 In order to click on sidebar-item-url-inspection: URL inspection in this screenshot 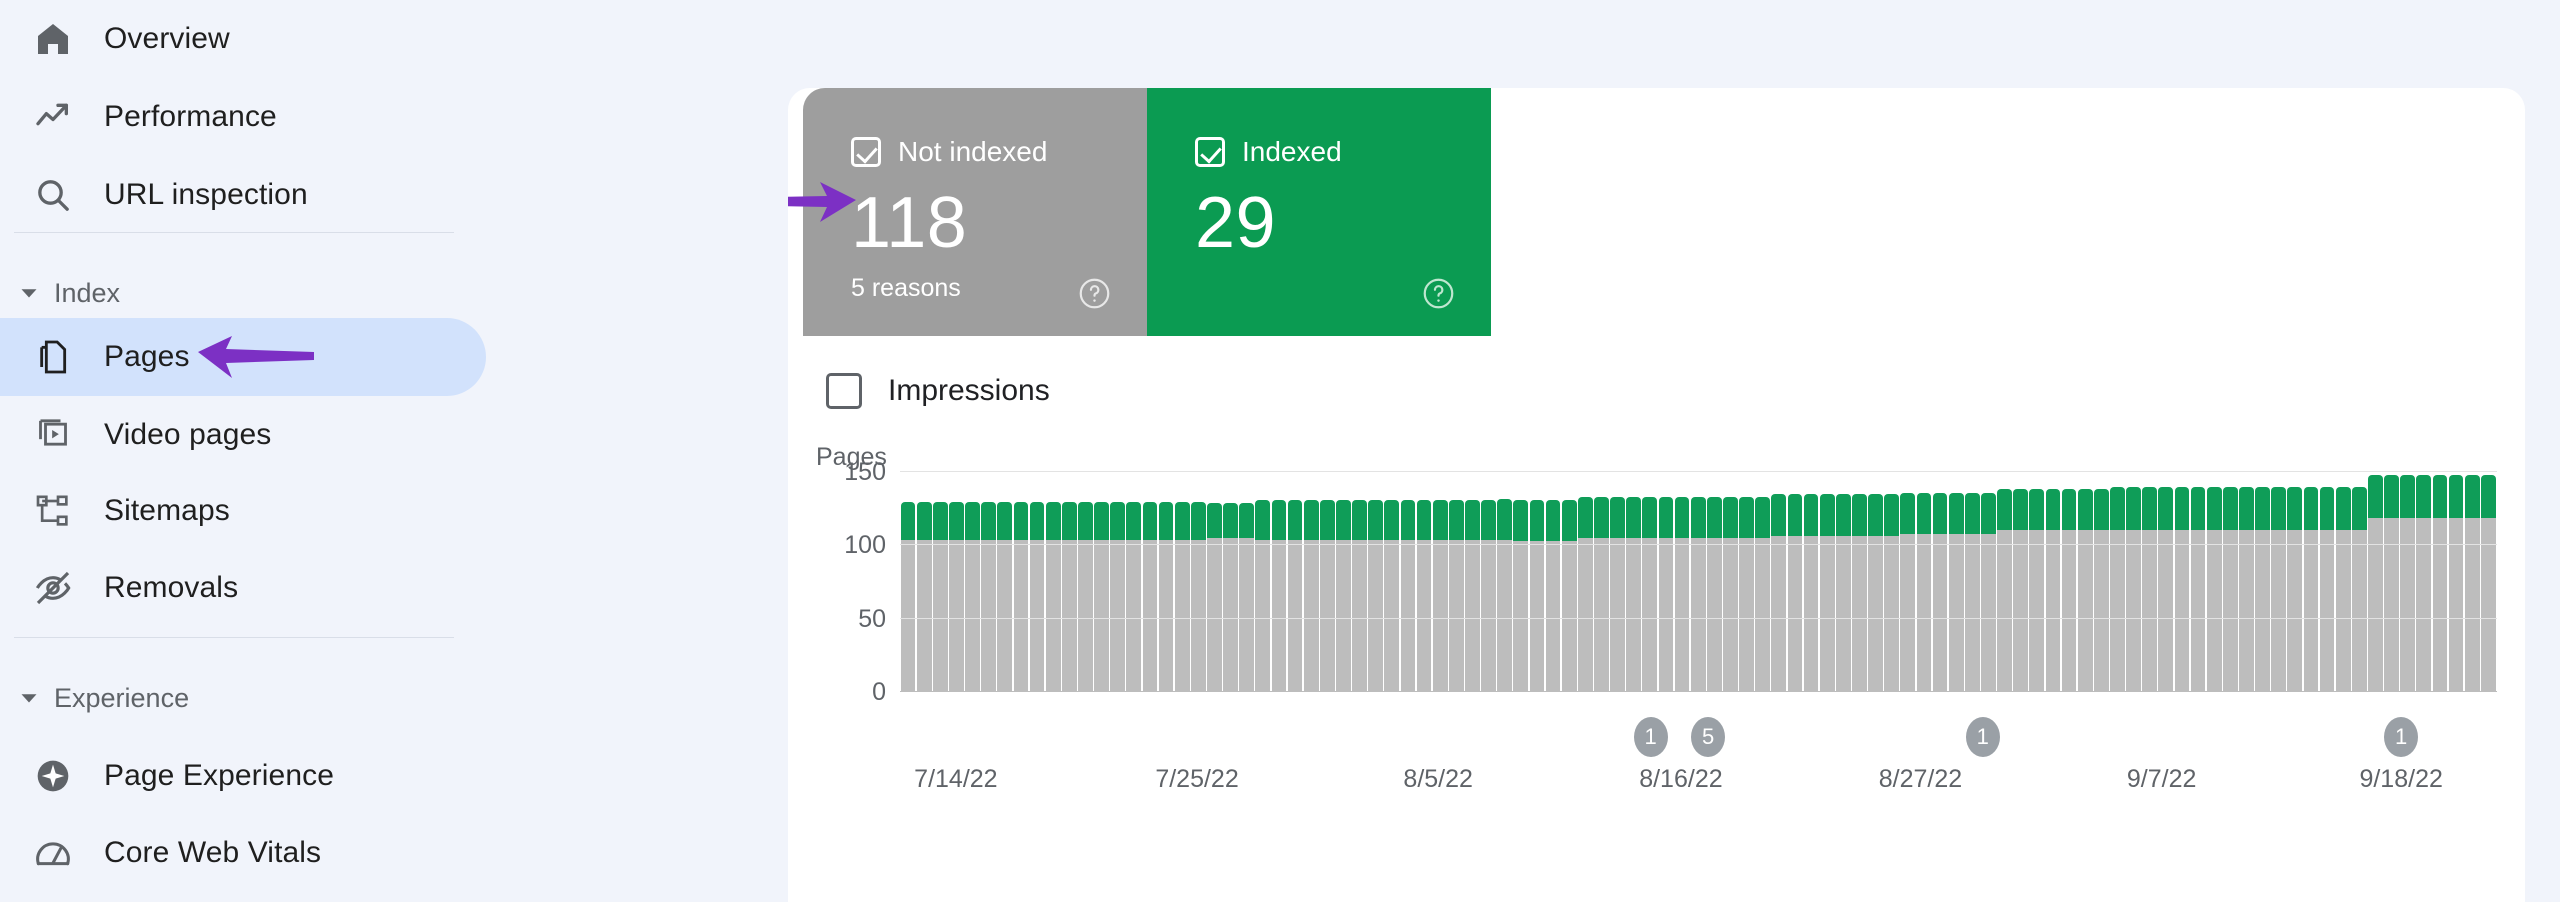, I will do `click(243, 195)`.